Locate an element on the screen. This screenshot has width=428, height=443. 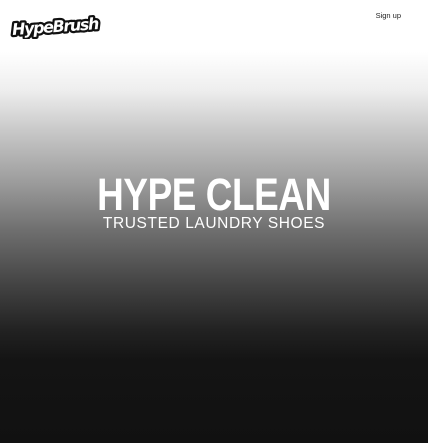
brand-logo-graphic: HypeBrush is located at coordinates (55, 26).